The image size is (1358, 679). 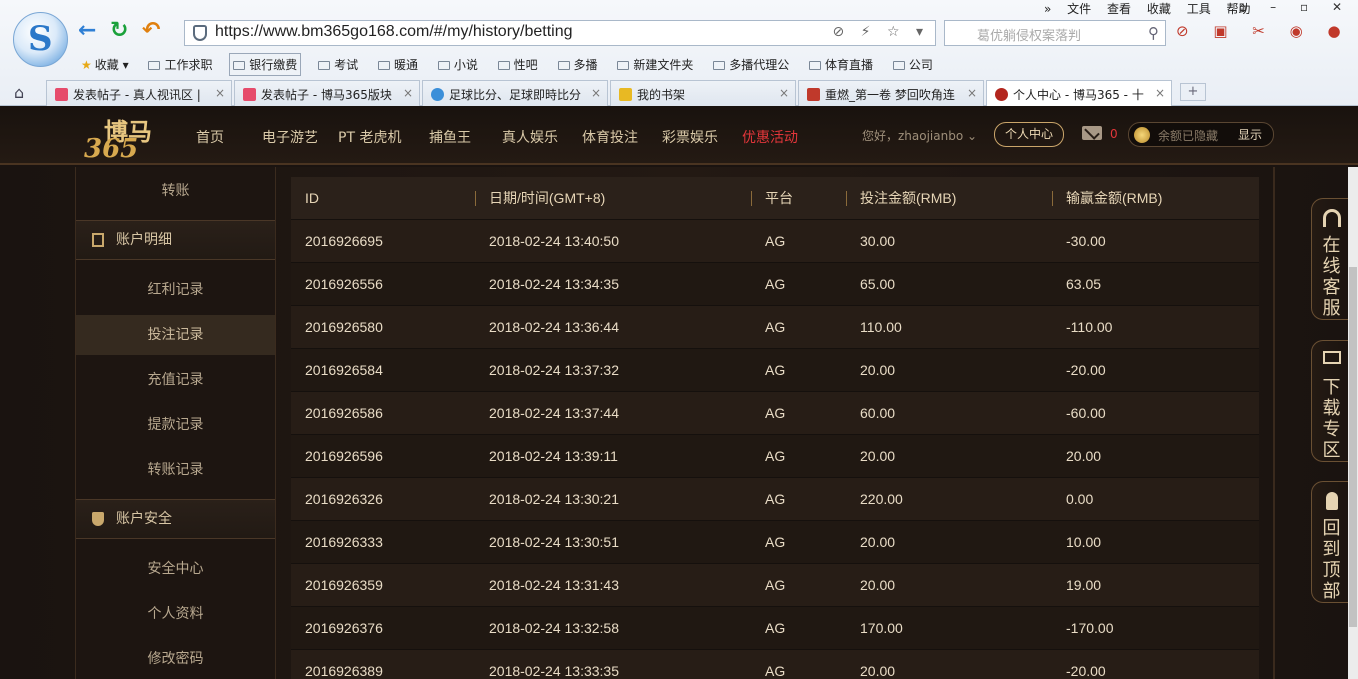 What do you see at coordinates (1029, 34) in the screenshot?
I see `search-input: 葛优躺侵权案落判` at bounding box center [1029, 34].